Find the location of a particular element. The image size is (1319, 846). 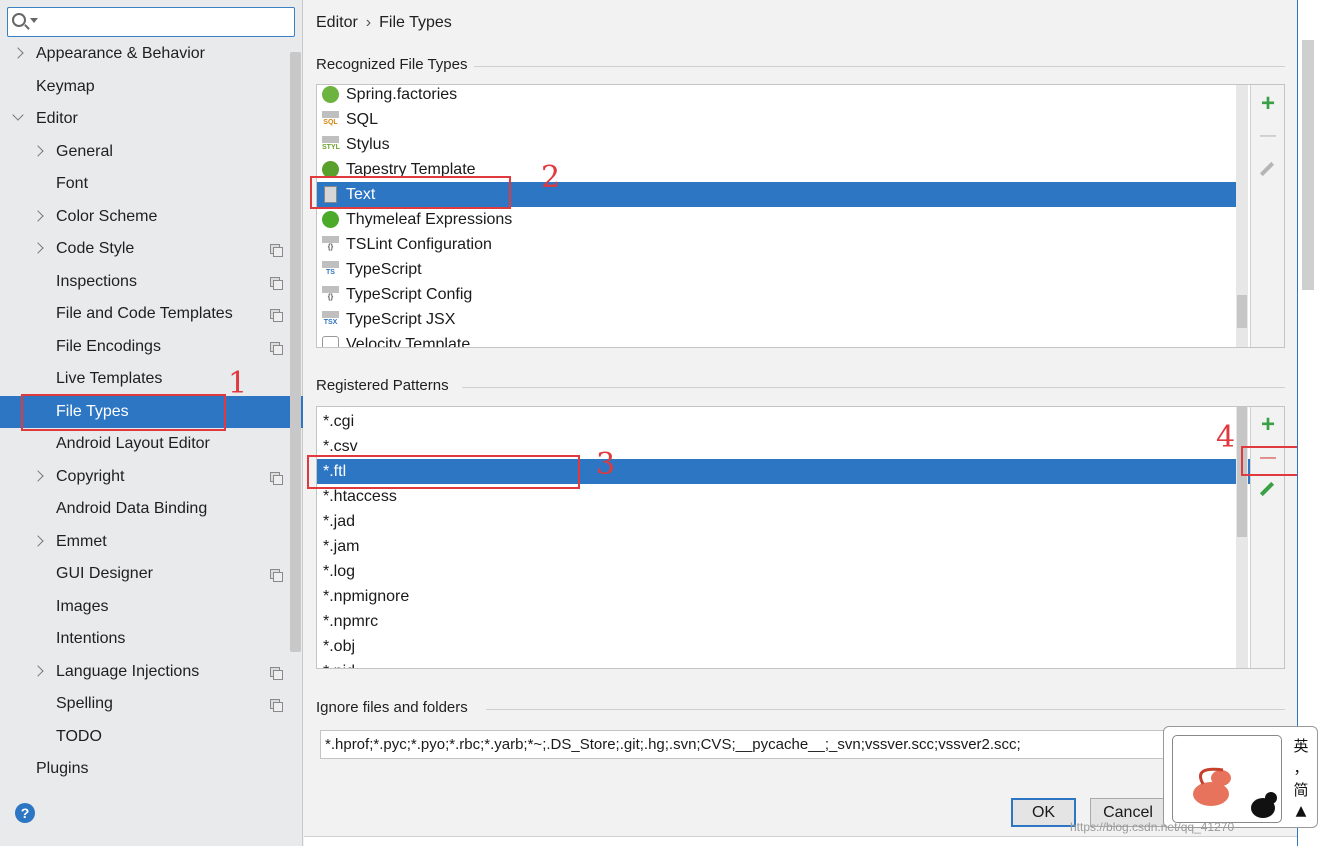

tsx-icon: TSX is located at coordinates (330, 319).